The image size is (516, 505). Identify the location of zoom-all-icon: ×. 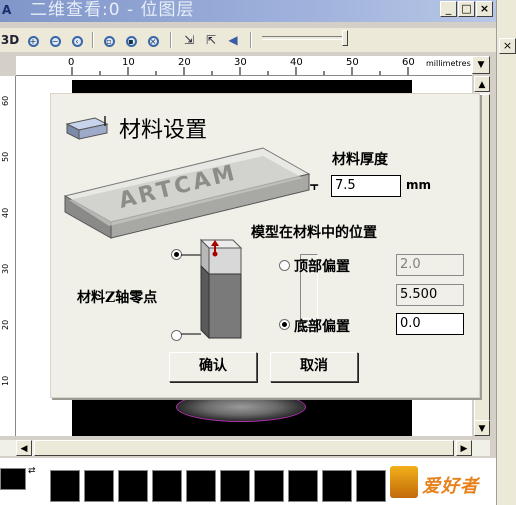
(153, 40).